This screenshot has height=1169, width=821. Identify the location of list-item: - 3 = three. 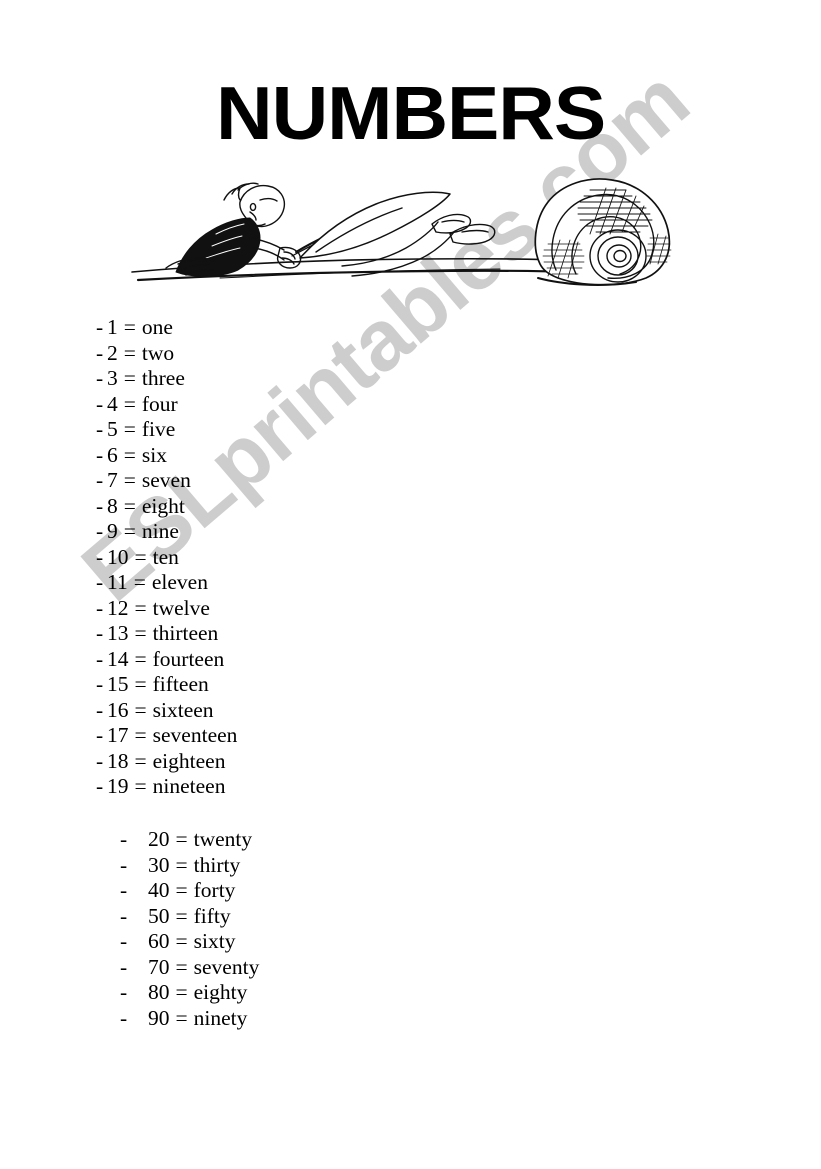
(166, 379).